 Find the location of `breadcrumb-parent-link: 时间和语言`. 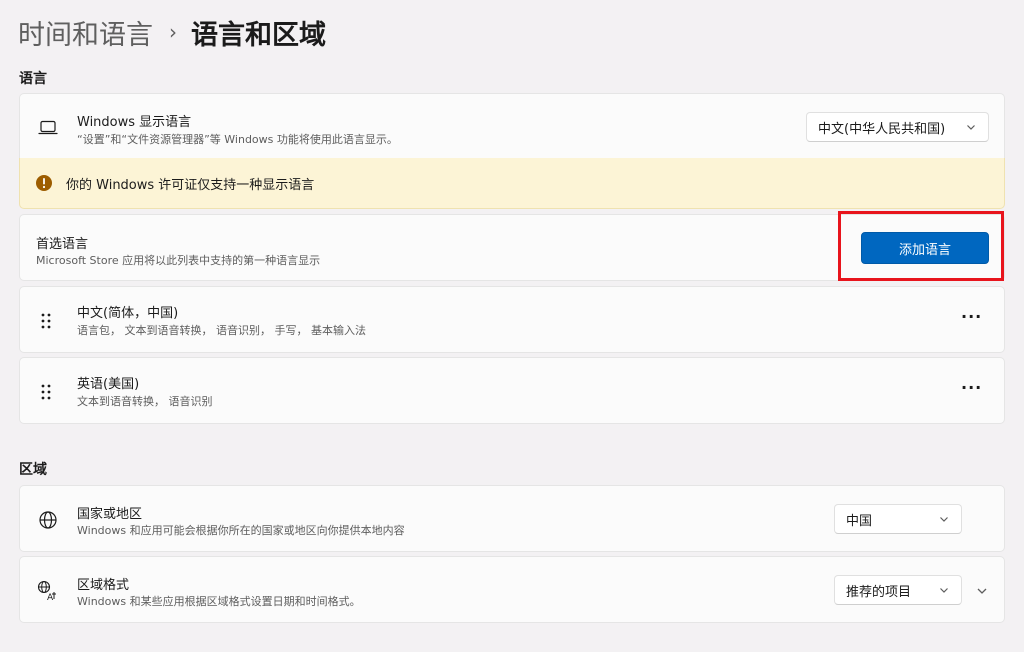

breadcrumb-parent-link: 时间和语言 is located at coordinates (85, 32).